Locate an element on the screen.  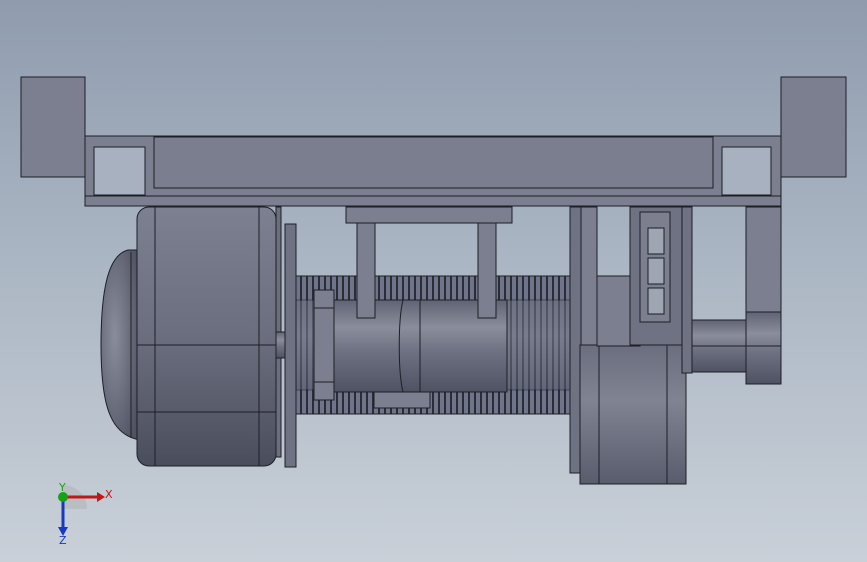
right-arm is located at coordinates (763, 259).